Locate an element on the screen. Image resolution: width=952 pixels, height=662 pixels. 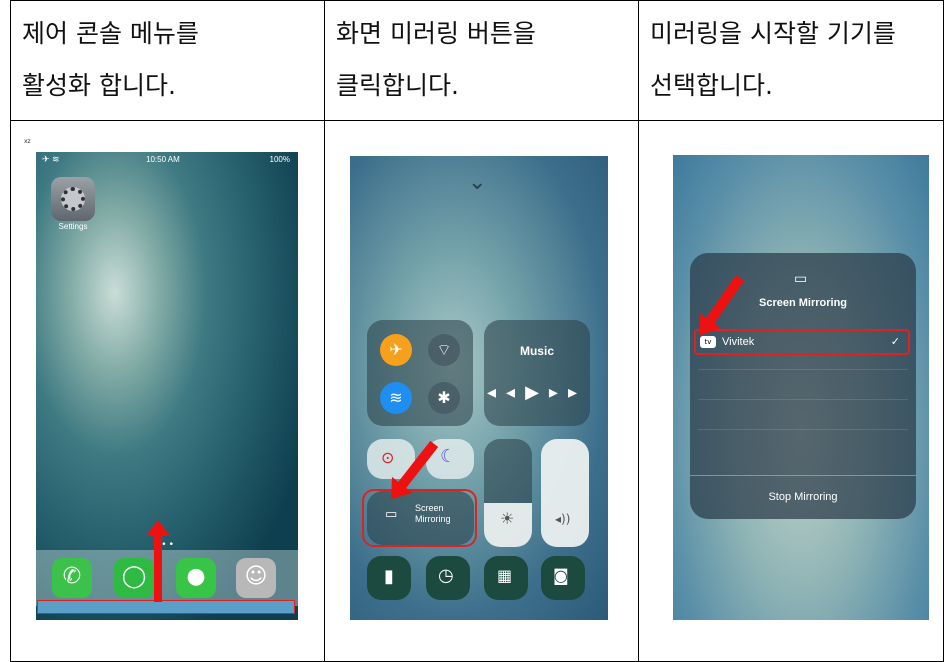
status-battery: 100% is located at coordinates (279, 159).